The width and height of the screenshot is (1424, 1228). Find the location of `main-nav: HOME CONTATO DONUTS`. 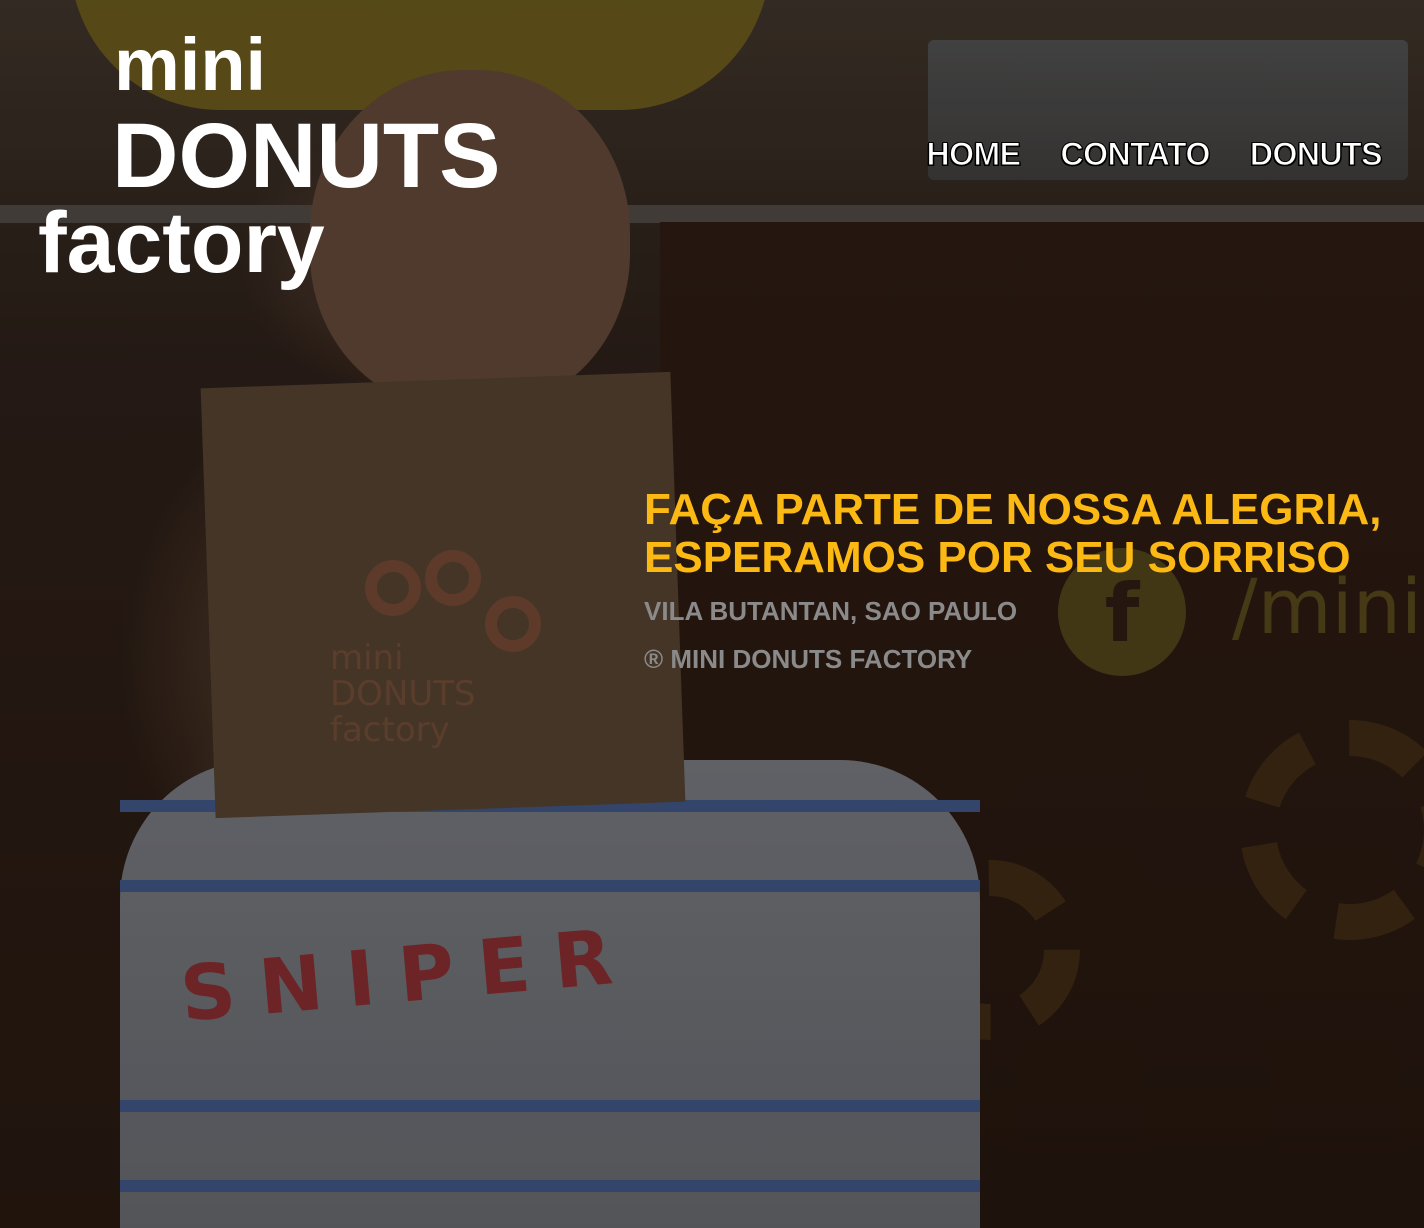

main-nav: HOME CONTATO DONUTS is located at coordinates (1154, 154).